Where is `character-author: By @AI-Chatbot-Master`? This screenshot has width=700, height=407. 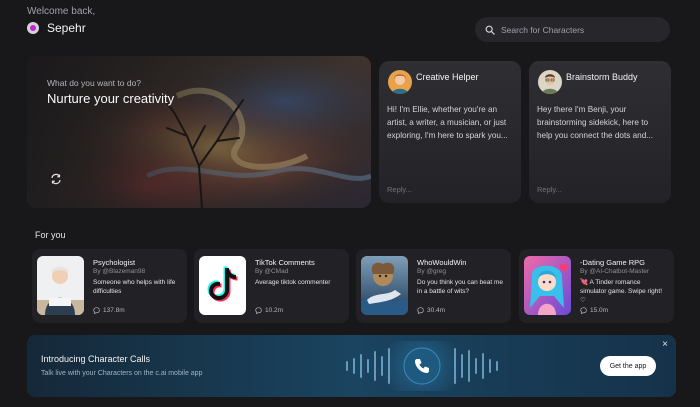
character-author: By @AI-Chatbot-Master is located at coordinates (615, 271).